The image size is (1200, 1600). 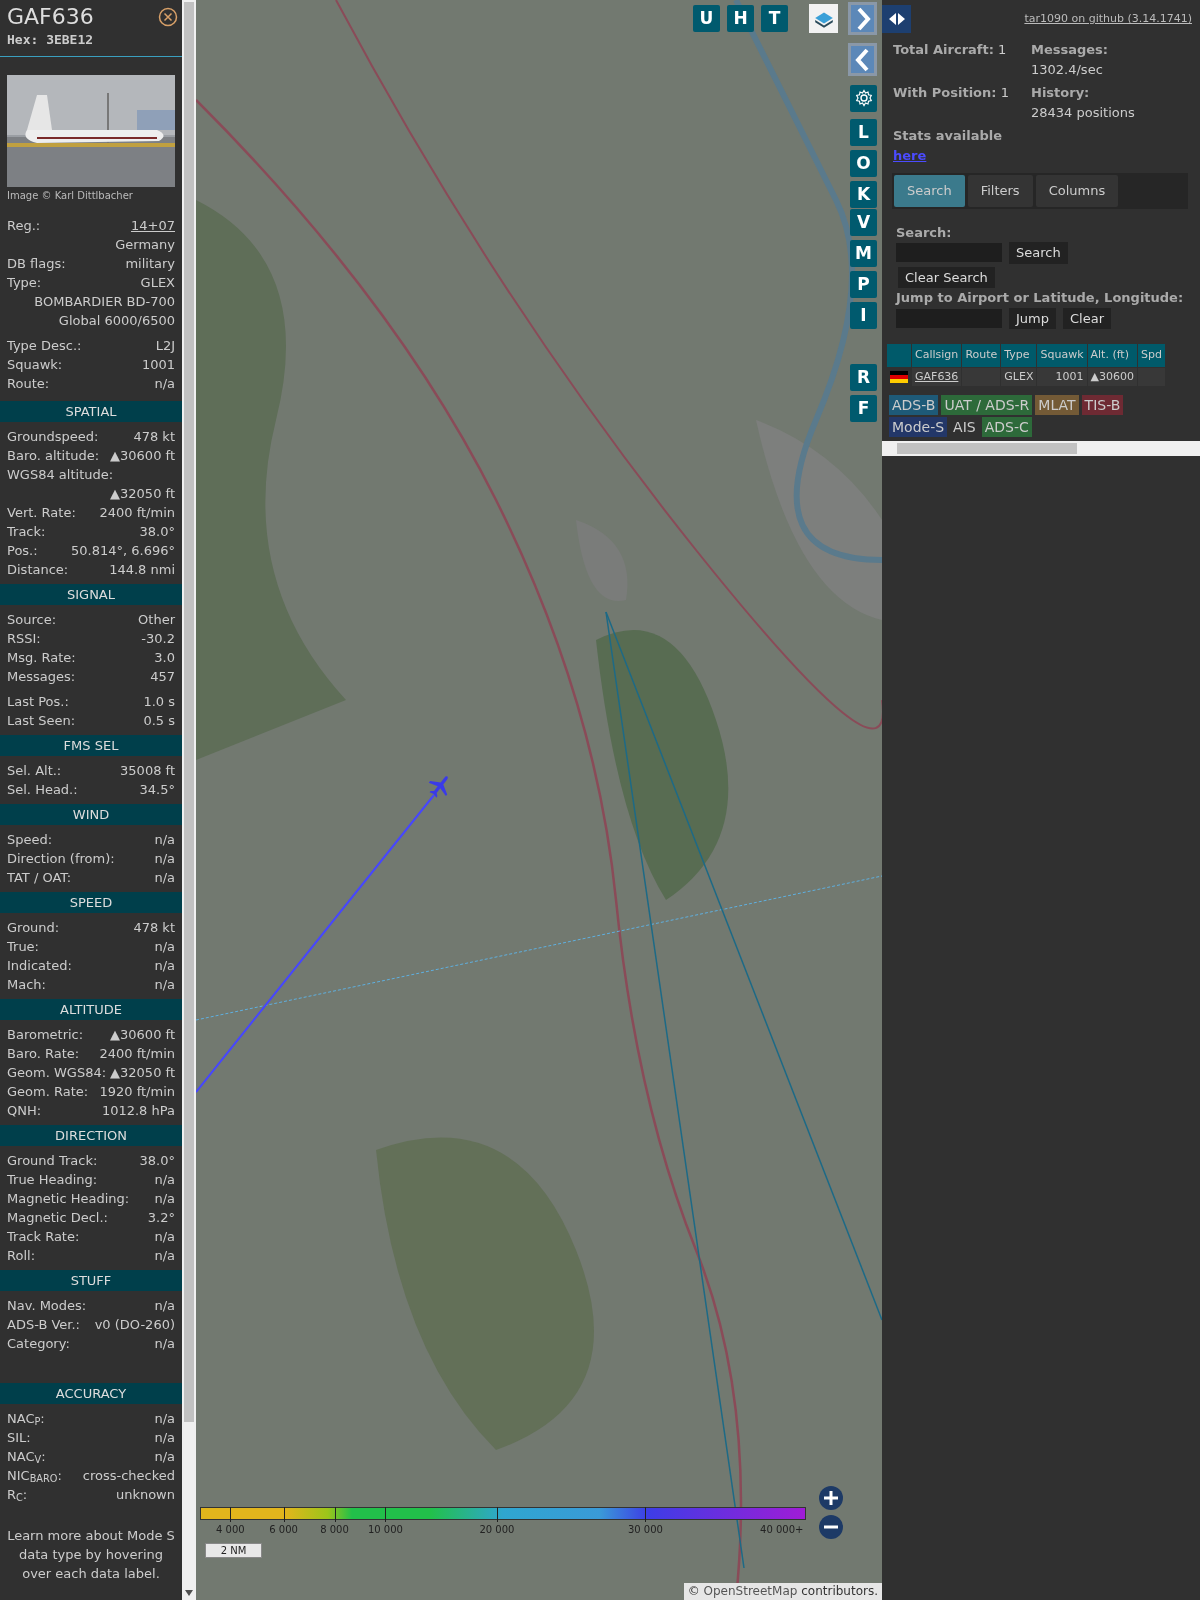 I want to click on field-value: 478 kt, so click(x=154, y=436).